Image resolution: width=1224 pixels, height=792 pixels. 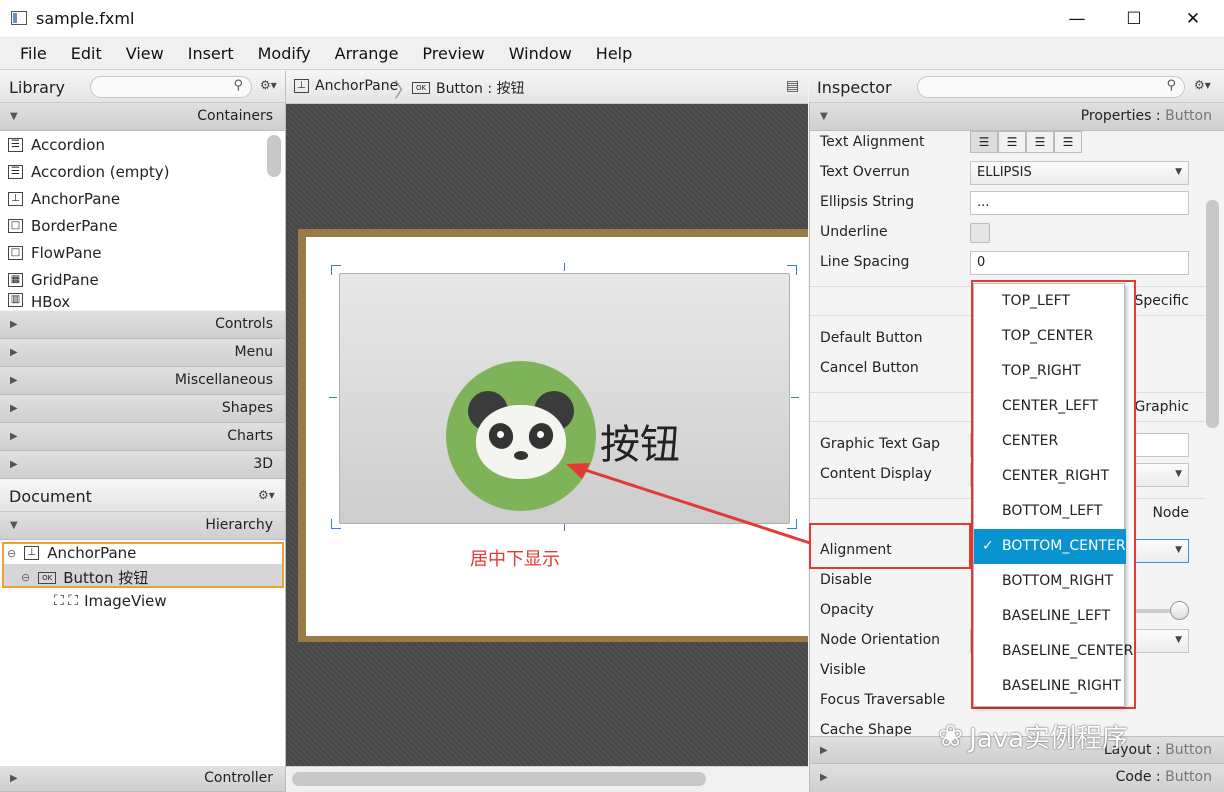 I want to click on inspector-search-input: ⚲, so click(x=1051, y=87).